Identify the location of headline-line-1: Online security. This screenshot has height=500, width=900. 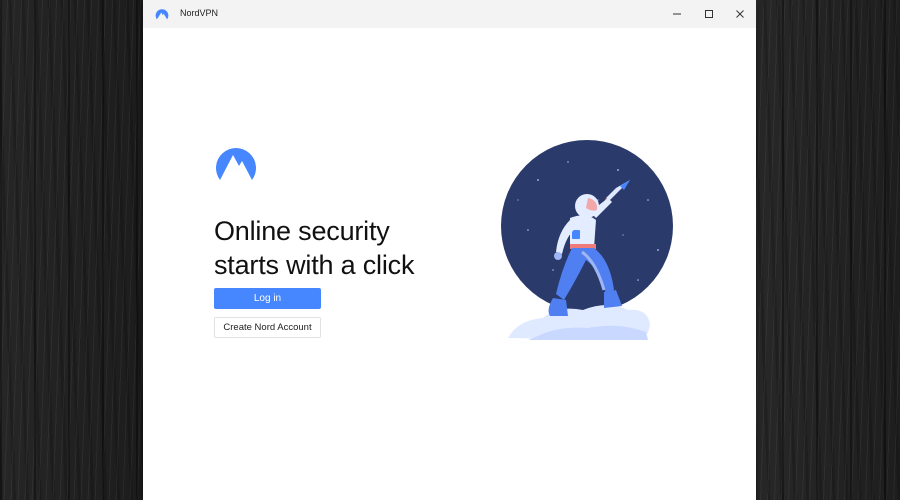
(302, 231).